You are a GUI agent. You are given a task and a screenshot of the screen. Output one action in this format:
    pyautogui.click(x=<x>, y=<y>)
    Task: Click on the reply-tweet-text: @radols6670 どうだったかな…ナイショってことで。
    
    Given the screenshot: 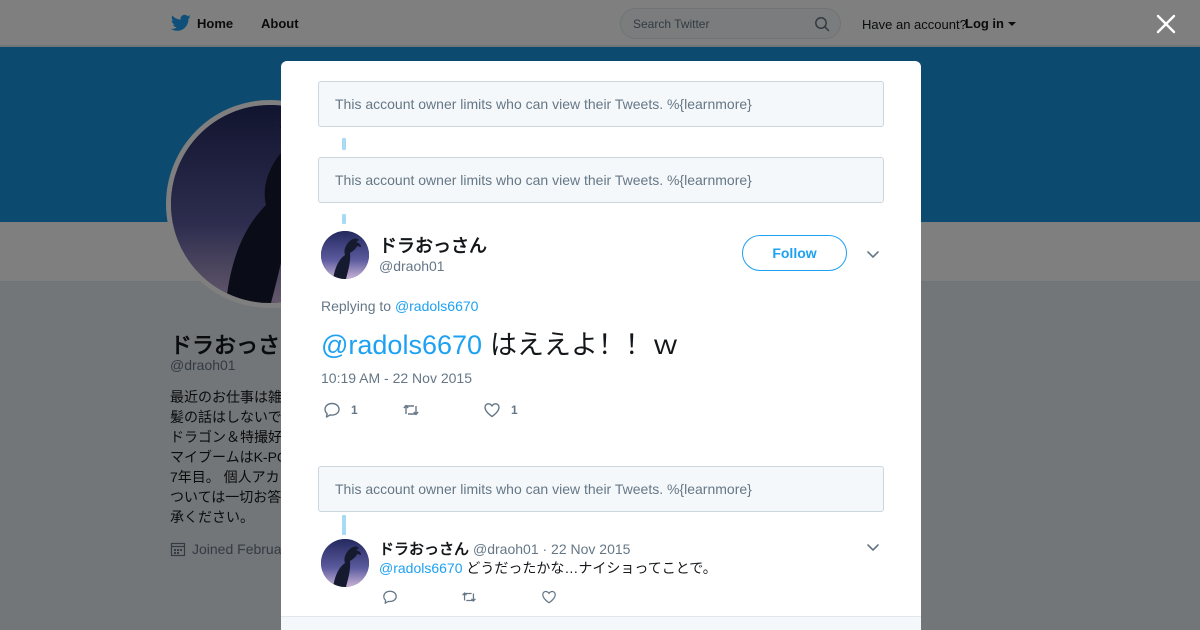 What is the action you would take?
    pyautogui.click(x=548, y=568)
    